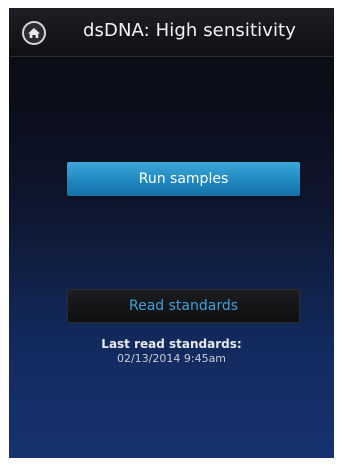  I want to click on header-bar: dsDNA: High sensitivity, so click(171, 32).